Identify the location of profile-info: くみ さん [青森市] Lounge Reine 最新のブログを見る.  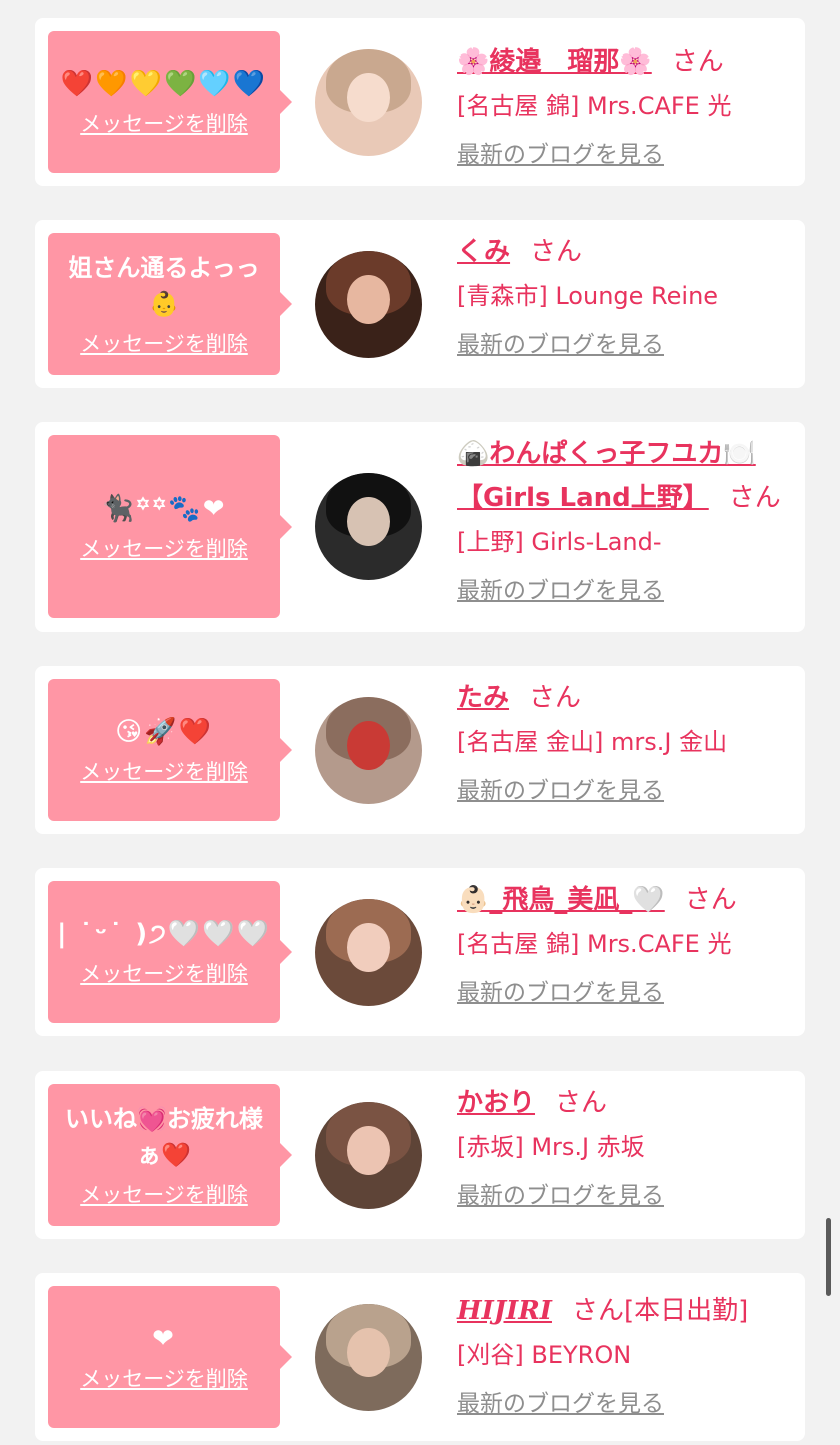
(627, 296).